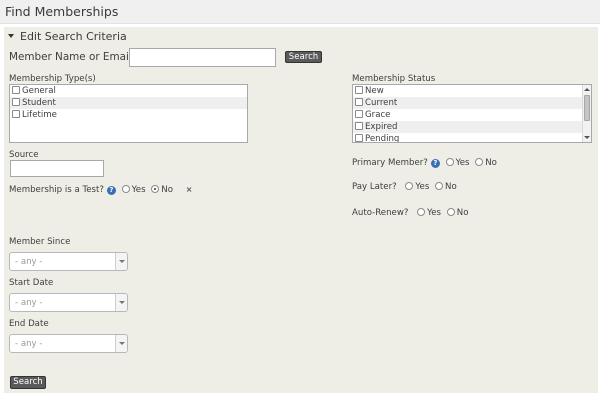  Describe the element at coordinates (57, 168) in the screenshot. I see `source-input` at that location.